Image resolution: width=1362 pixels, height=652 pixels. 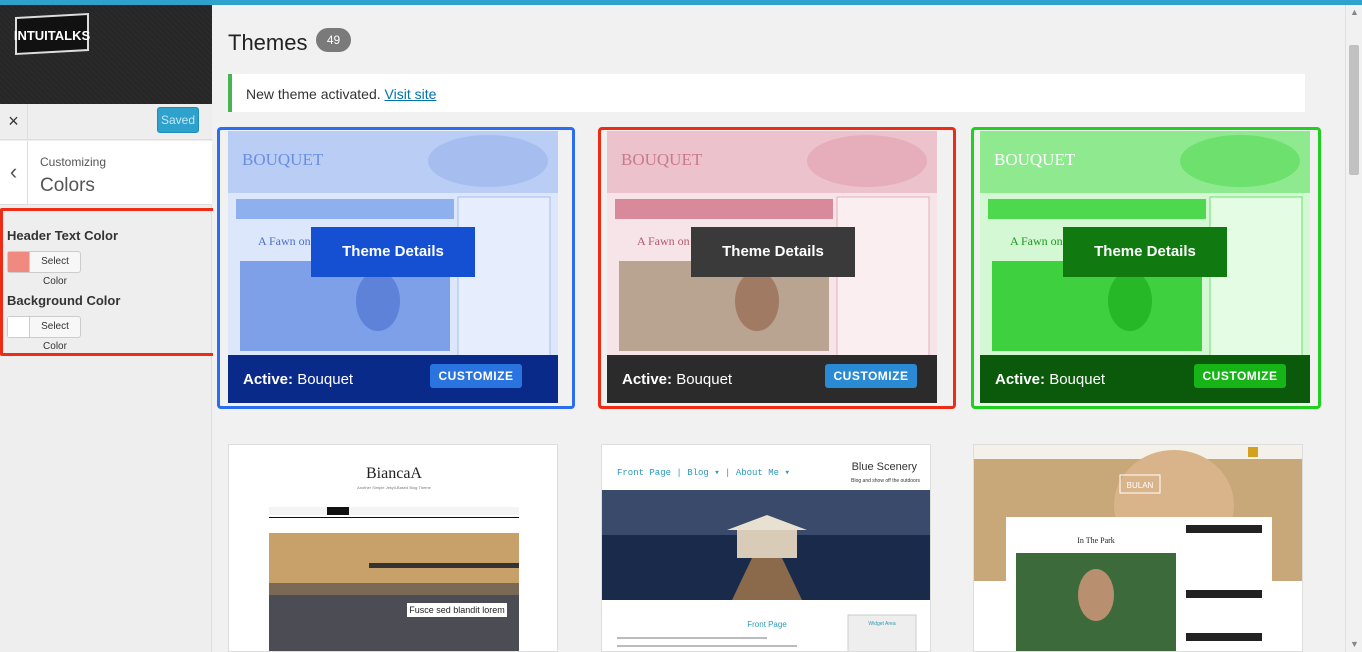 I want to click on svg-text:Another Simple Jekyll-Based Bl: Another Simple Jekyll-Based Blog Theme, so click(x=394, y=487).